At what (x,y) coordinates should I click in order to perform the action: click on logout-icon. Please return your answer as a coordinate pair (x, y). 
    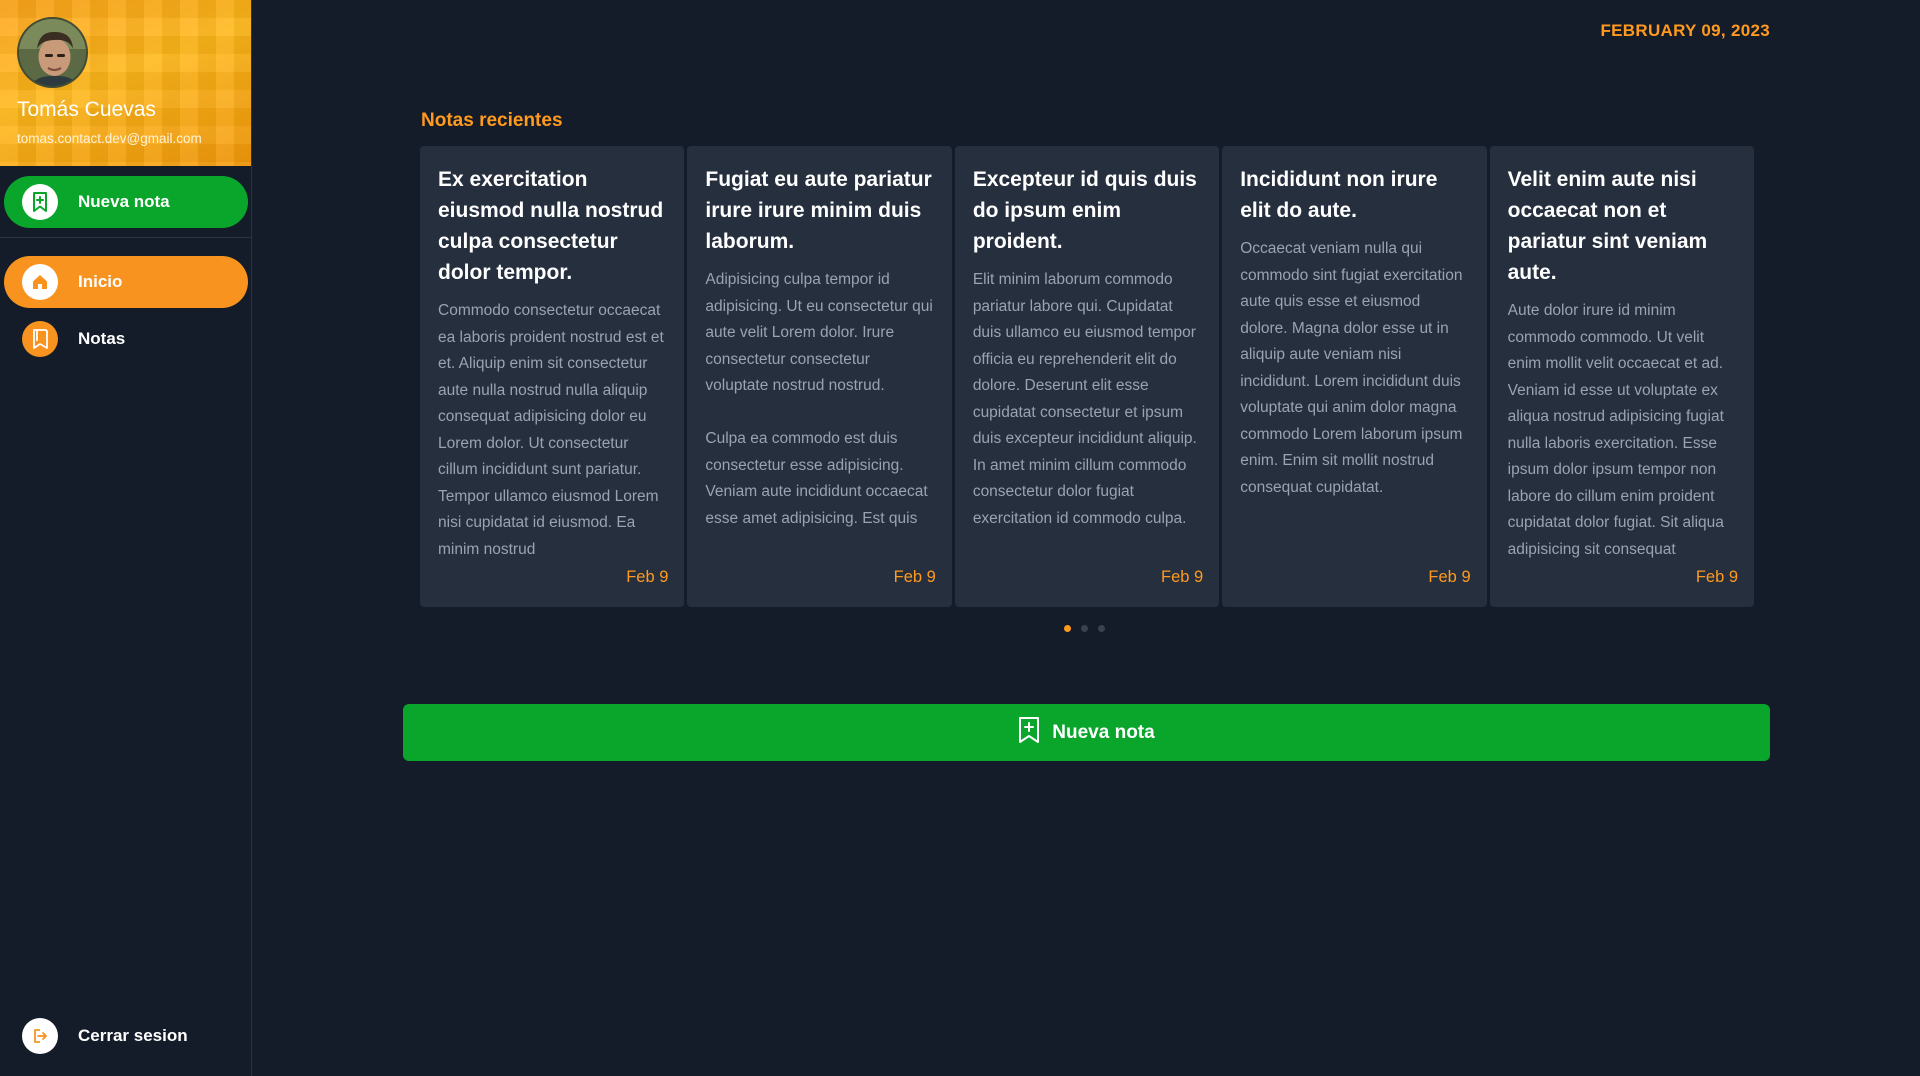
    Looking at the image, I should click on (40, 1036).